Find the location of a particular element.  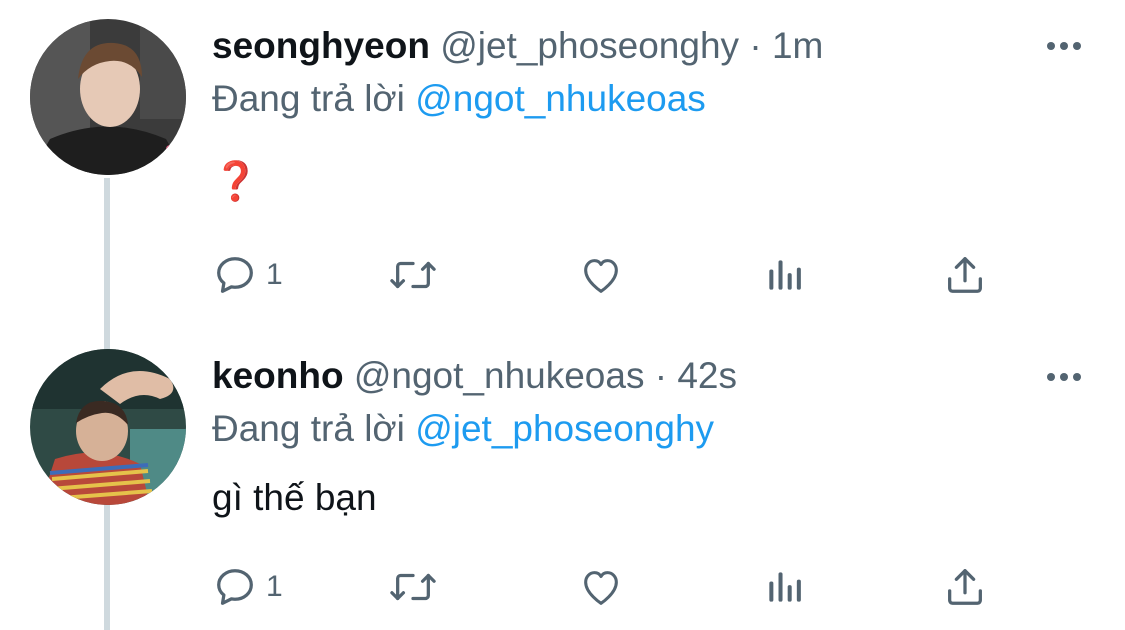

username: @jet_phoseonghy is located at coordinates (589, 45).